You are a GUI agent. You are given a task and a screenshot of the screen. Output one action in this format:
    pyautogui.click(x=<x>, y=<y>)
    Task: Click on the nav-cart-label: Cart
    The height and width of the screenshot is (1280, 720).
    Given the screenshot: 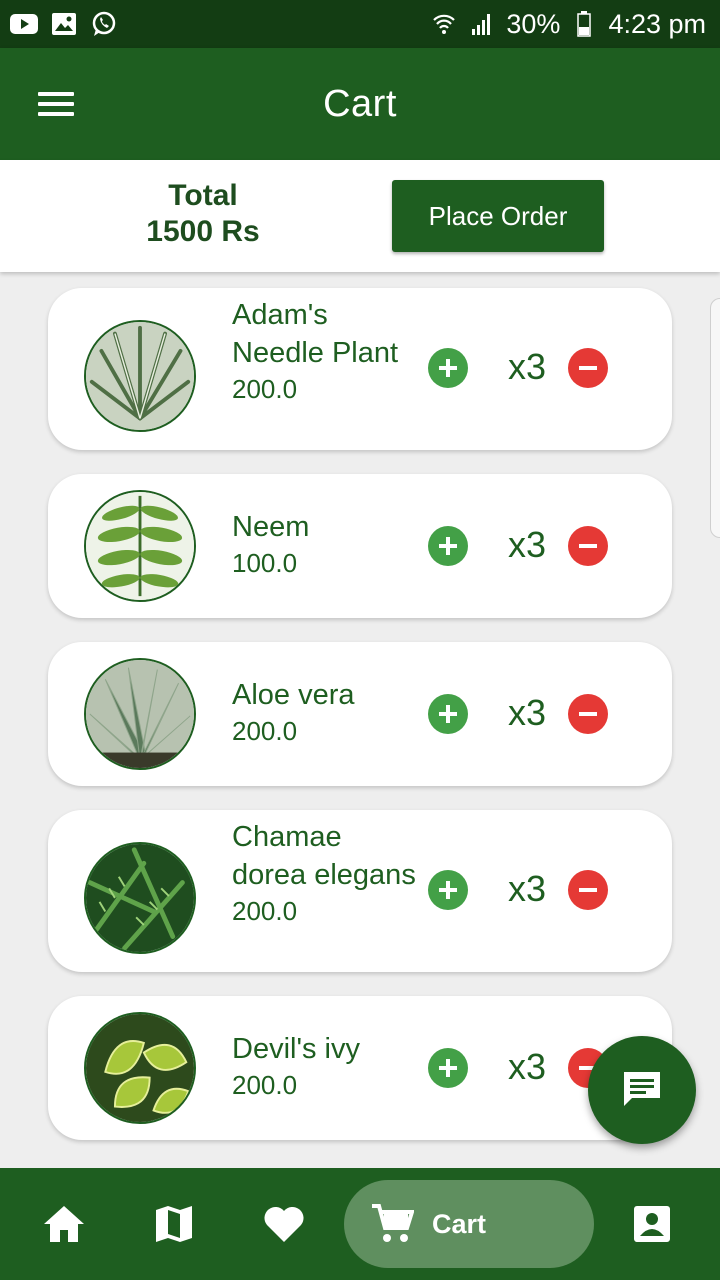 What is the action you would take?
    pyautogui.click(x=459, y=1223)
    